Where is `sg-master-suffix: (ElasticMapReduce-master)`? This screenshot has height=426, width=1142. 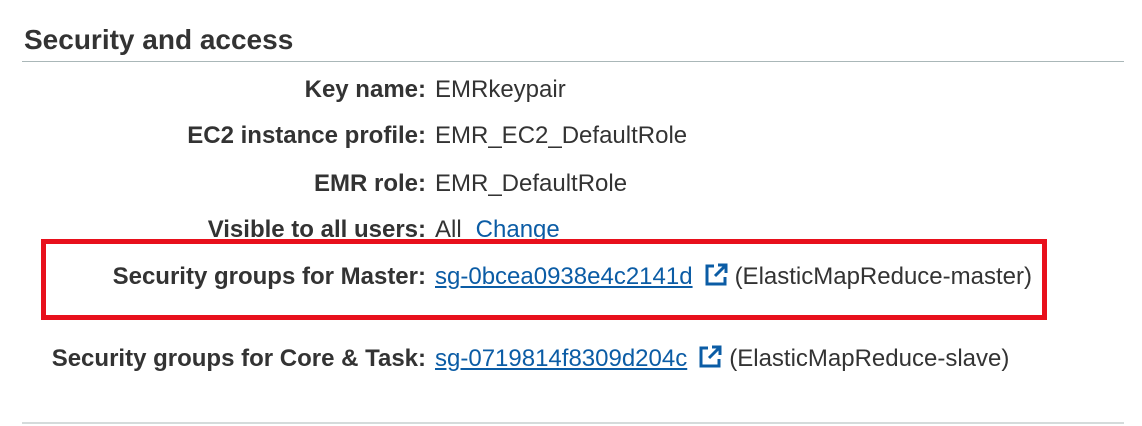
sg-master-suffix: (ElasticMapReduce-master) is located at coordinates (883, 276).